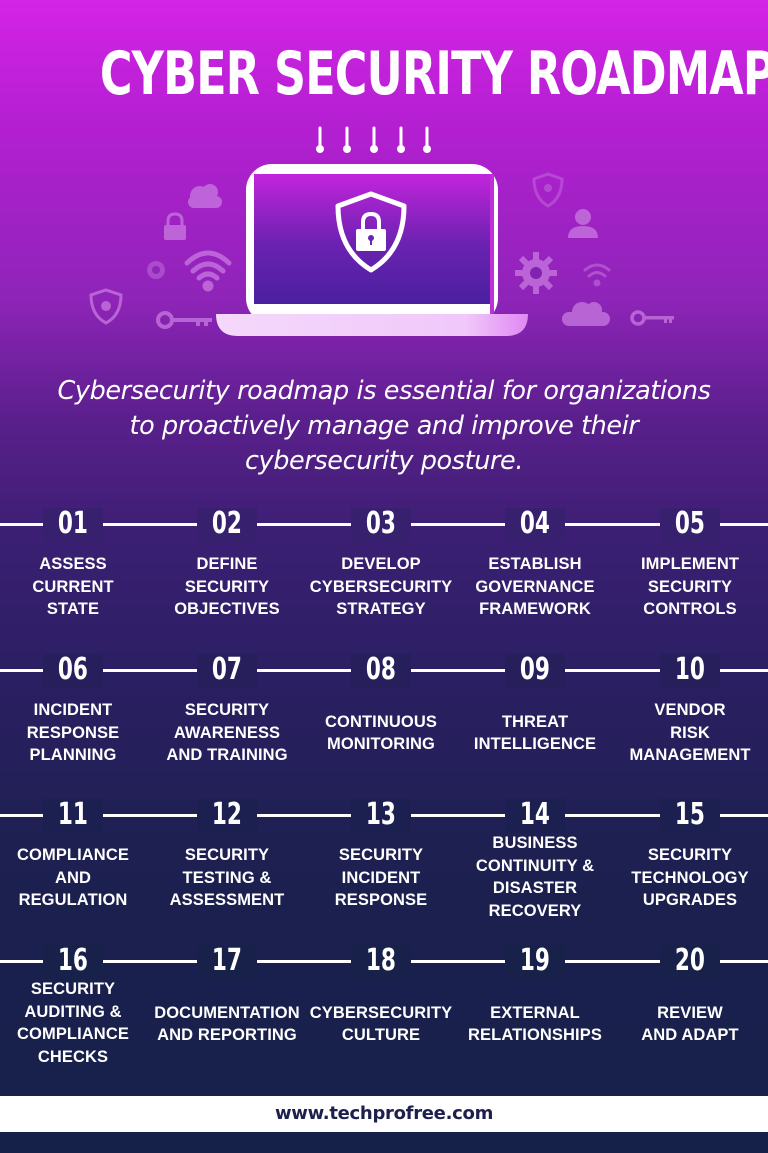 The image size is (768, 1153). What do you see at coordinates (535, 865) in the screenshot?
I see `step-label-line: CONTINUITY &` at bounding box center [535, 865].